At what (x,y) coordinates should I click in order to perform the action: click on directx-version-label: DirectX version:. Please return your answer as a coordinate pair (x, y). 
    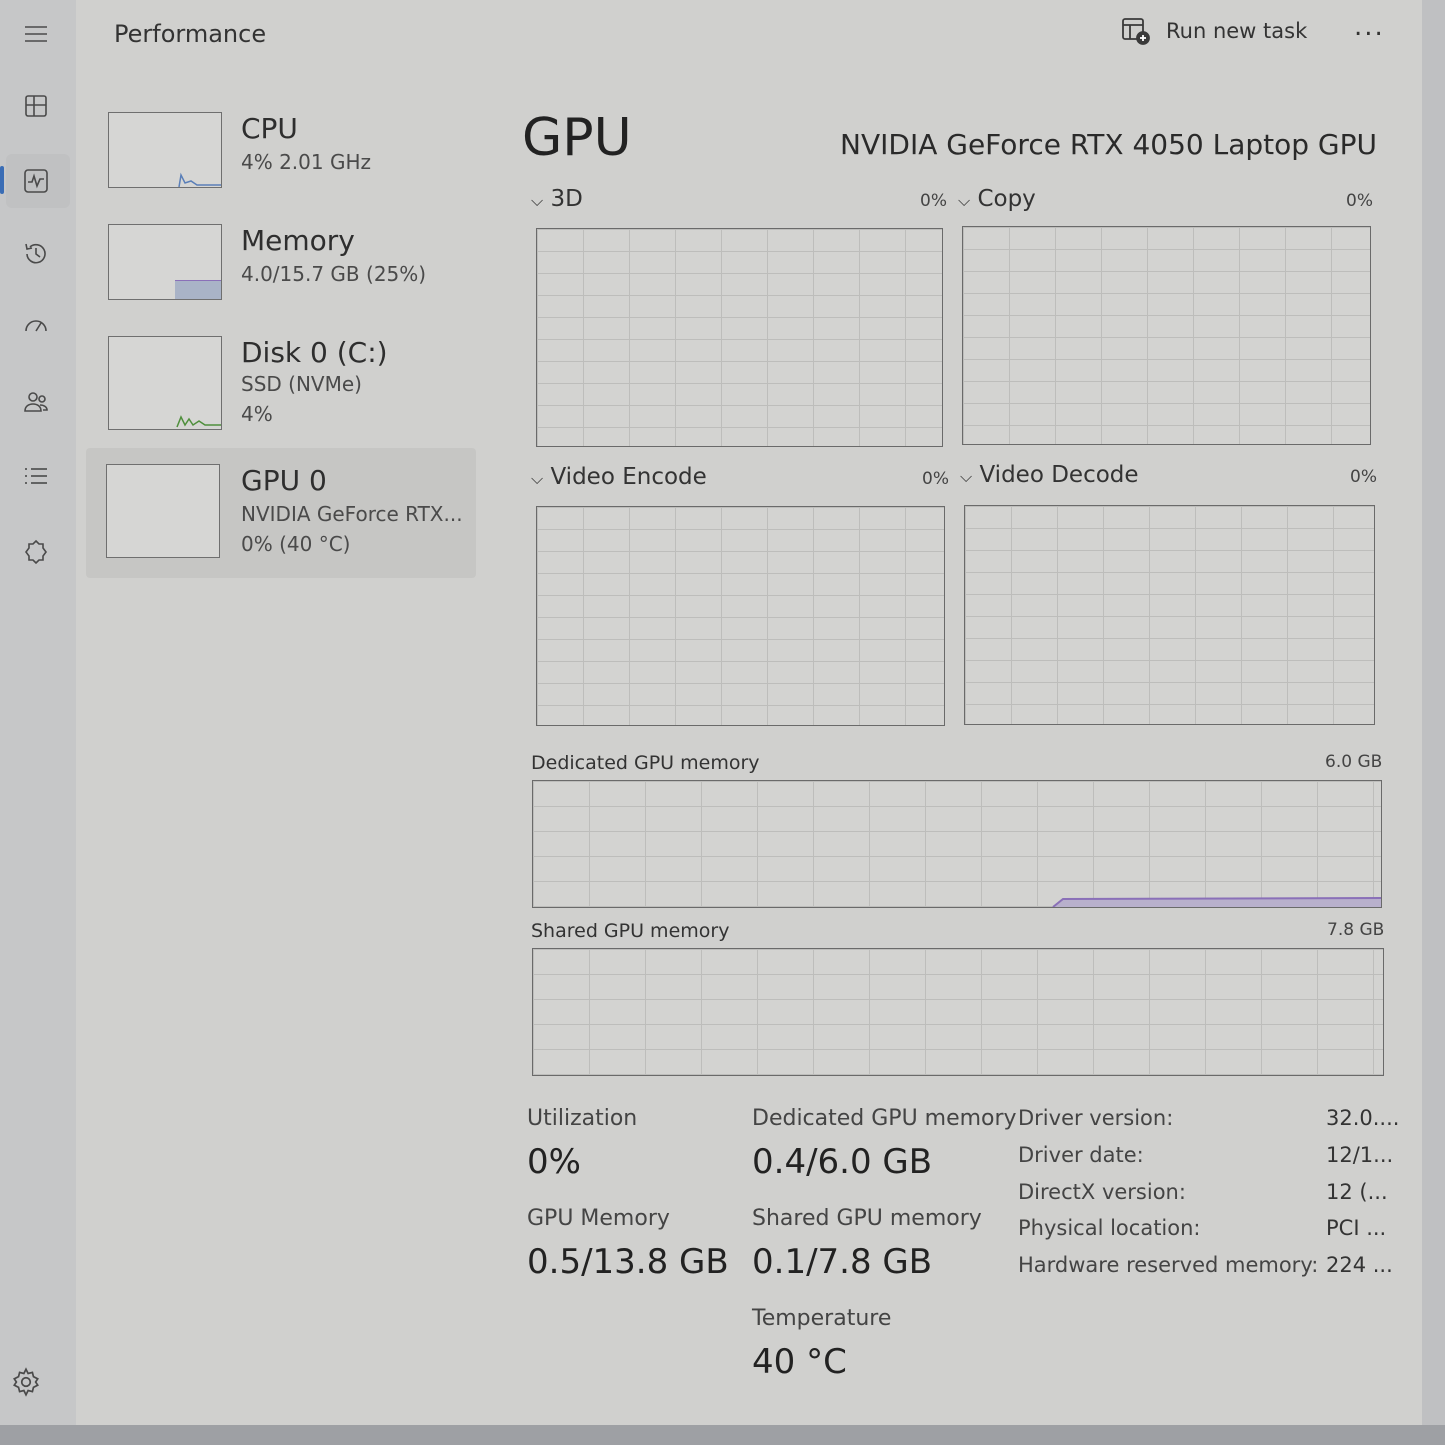
    Looking at the image, I should click on (1102, 1192).